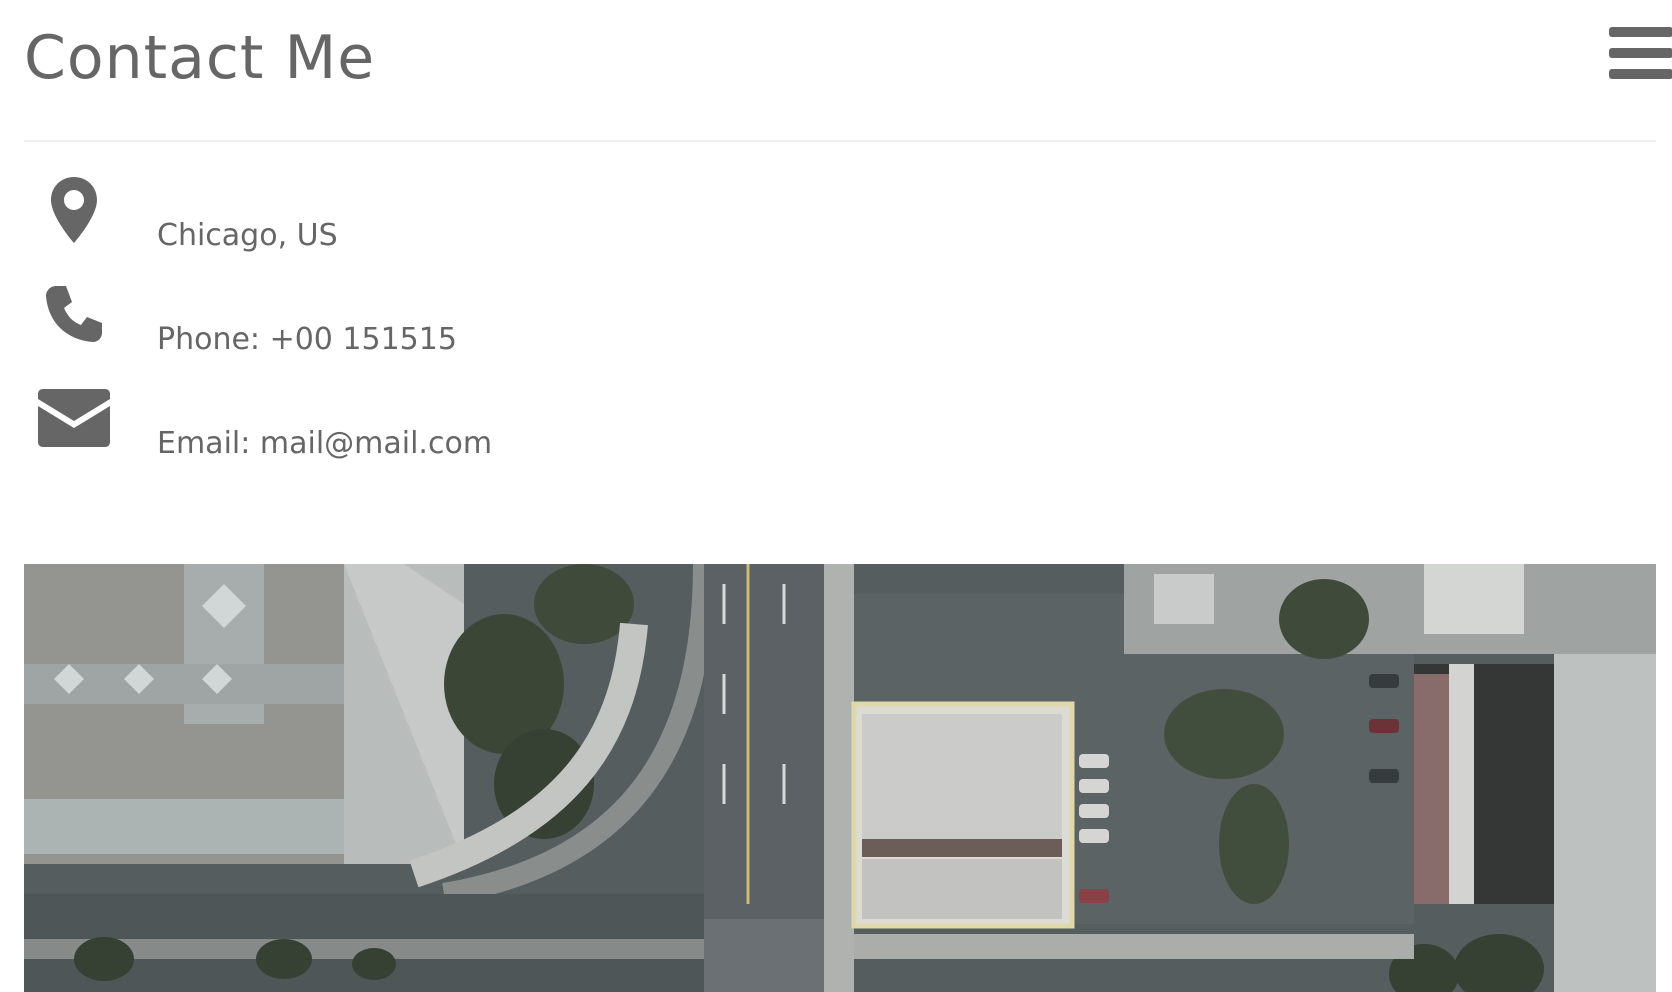 The width and height of the screenshot is (1672, 992). Describe the element at coordinates (200, 58) in the screenshot. I see `page-title: Contact Me` at that location.